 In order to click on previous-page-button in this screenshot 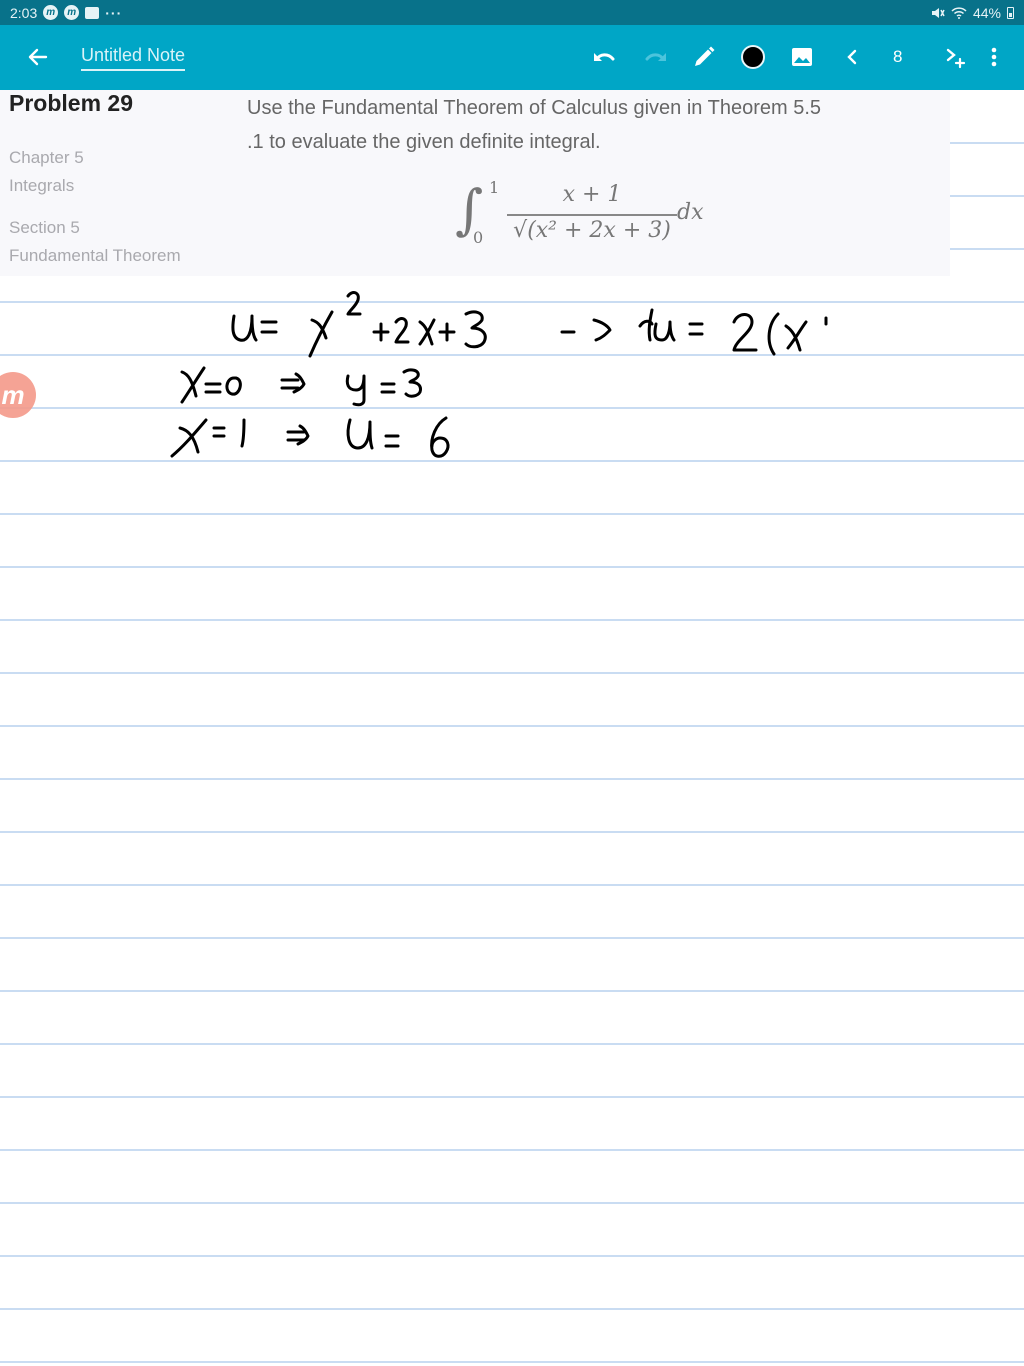, I will do `click(852, 57)`.